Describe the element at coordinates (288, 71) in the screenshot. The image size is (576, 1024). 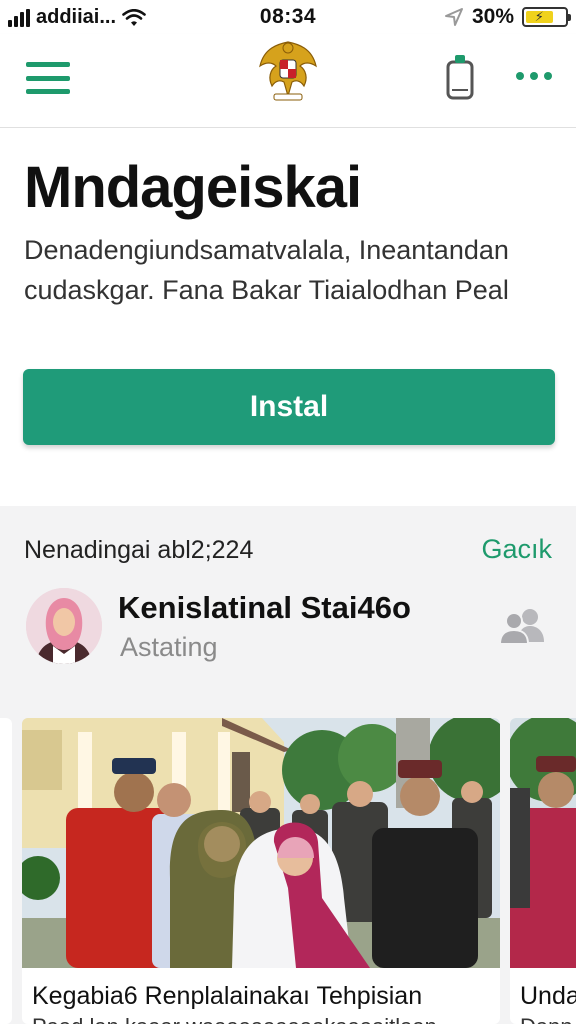
I see `garuda-emblem-logo` at that location.